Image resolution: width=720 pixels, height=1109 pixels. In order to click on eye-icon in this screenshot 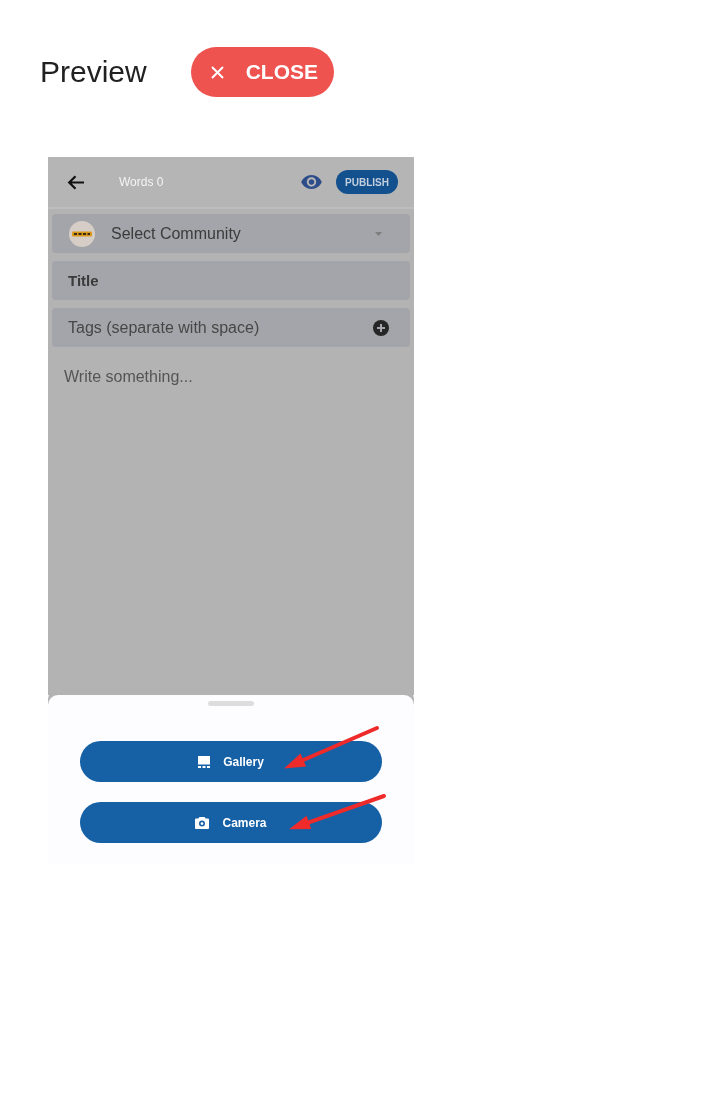, I will do `click(312, 182)`.